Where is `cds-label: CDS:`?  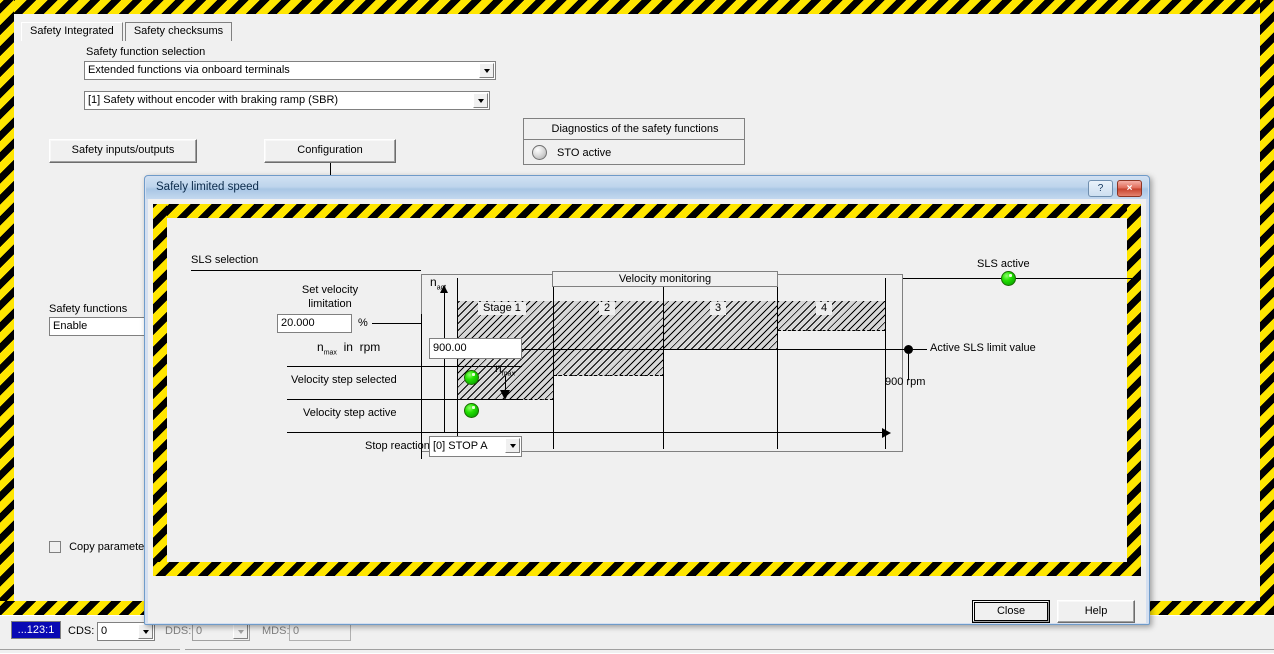 cds-label: CDS: is located at coordinates (81, 631).